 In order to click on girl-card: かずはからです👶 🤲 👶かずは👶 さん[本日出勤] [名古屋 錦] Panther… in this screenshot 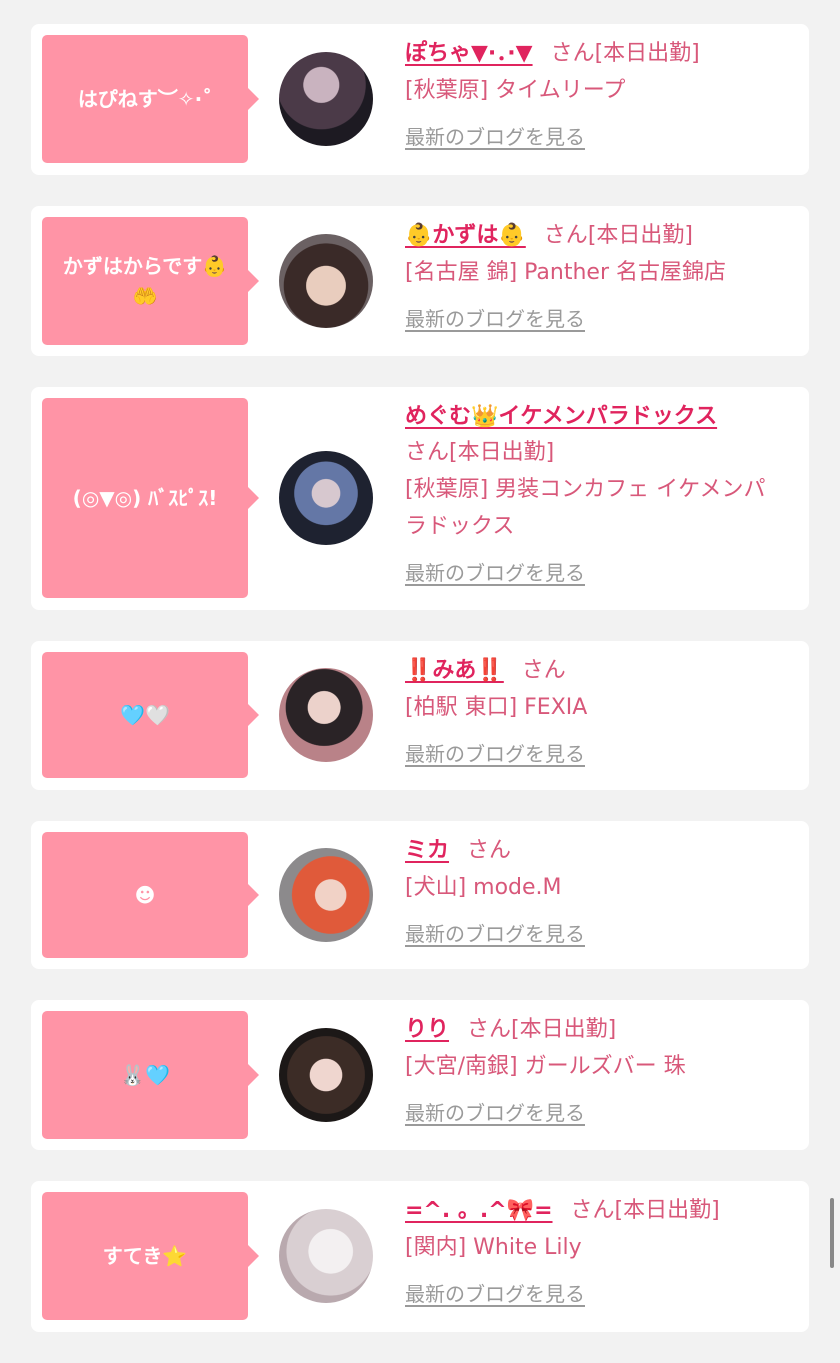, I will do `click(420, 281)`.